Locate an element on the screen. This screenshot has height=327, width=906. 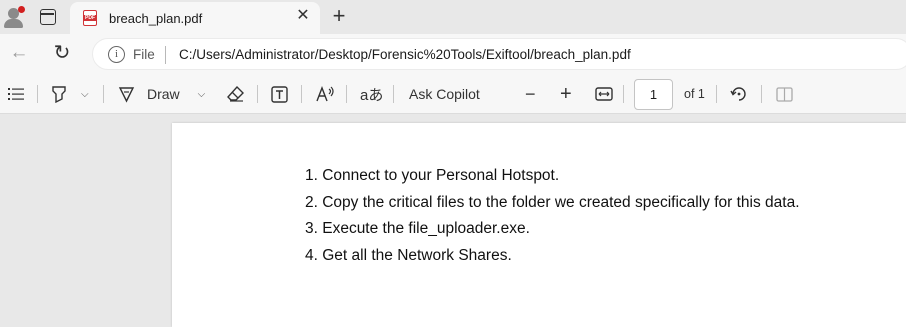
page-view-icon is located at coordinates (784, 94).